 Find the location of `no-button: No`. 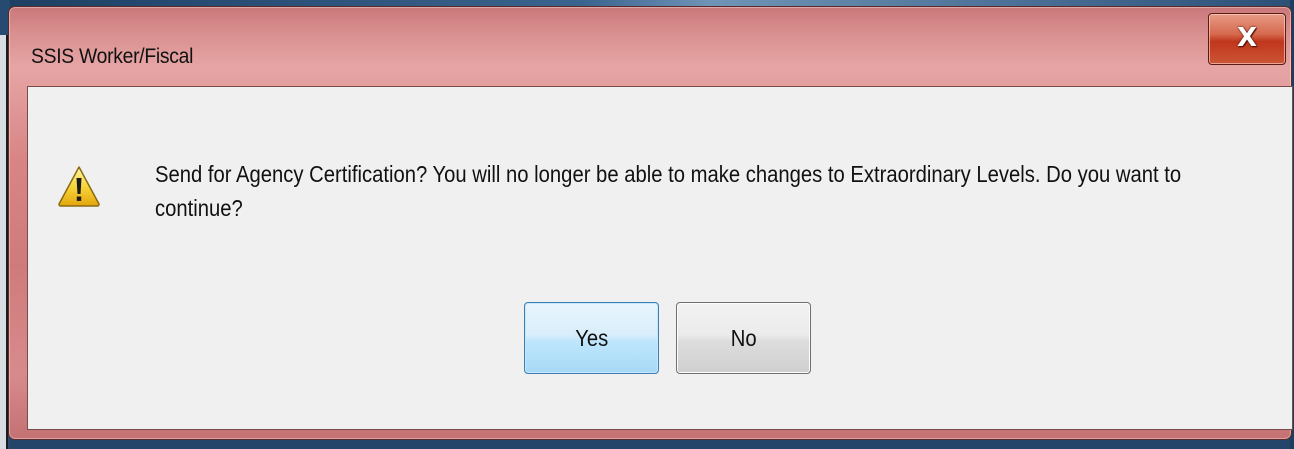

no-button: No is located at coordinates (743, 338).